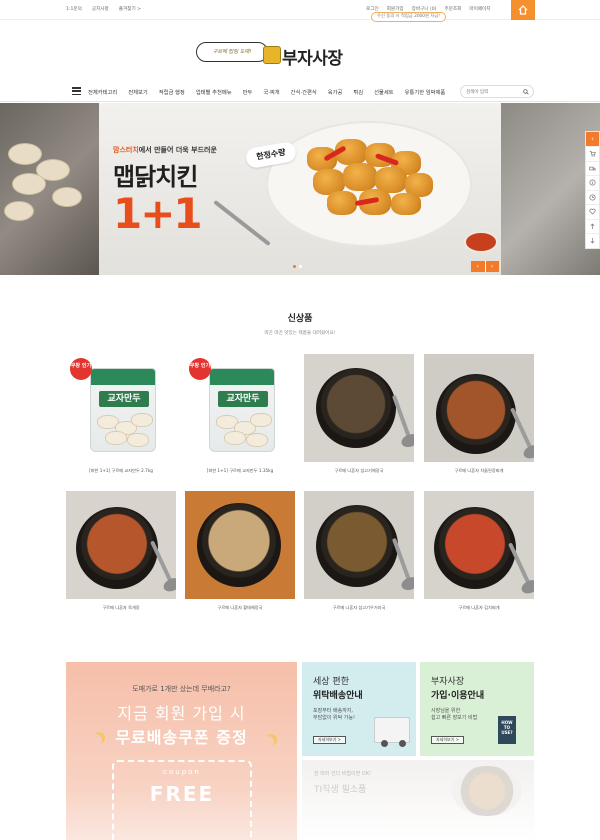 The image size is (600, 840). I want to click on product-name: 구르메 나혼자 차돌된장찌개, so click(479, 471).